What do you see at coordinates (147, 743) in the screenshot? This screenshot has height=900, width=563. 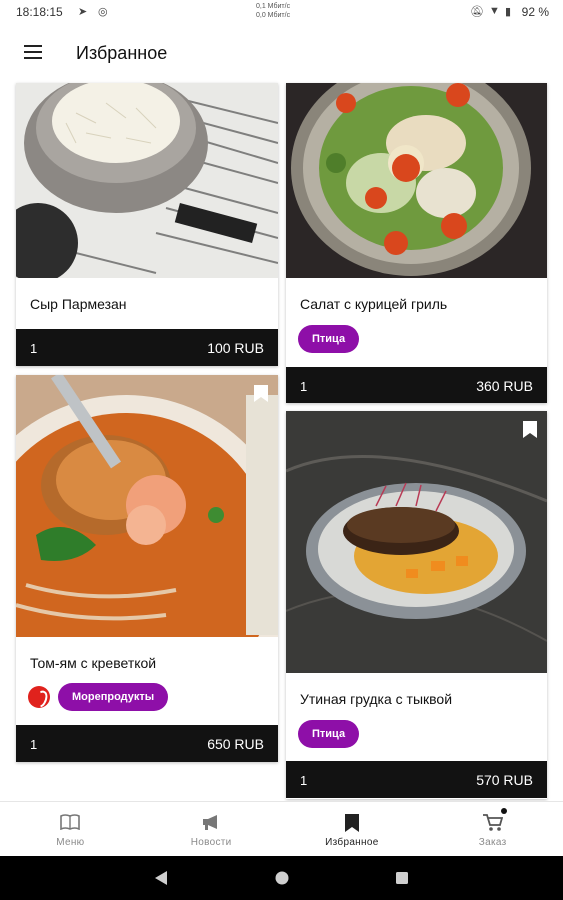 I see `add-to-cart-bar: 1 650 RUB` at bounding box center [147, 743].